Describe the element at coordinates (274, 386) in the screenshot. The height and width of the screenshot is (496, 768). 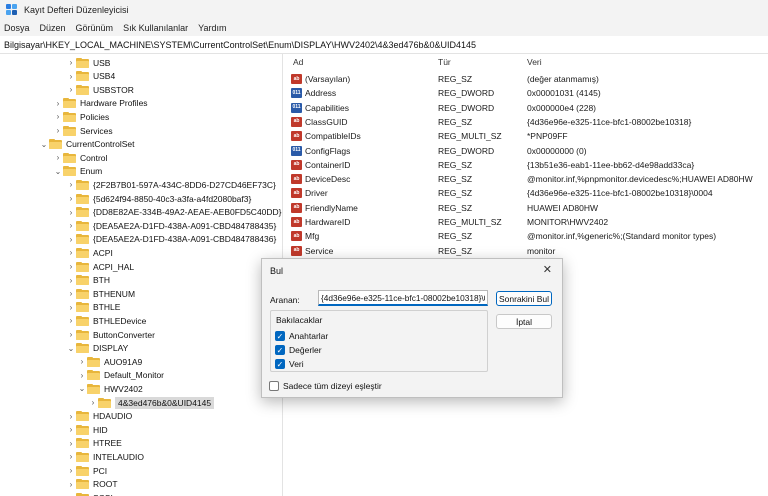
I see `match-whole-checkbox` at that location.